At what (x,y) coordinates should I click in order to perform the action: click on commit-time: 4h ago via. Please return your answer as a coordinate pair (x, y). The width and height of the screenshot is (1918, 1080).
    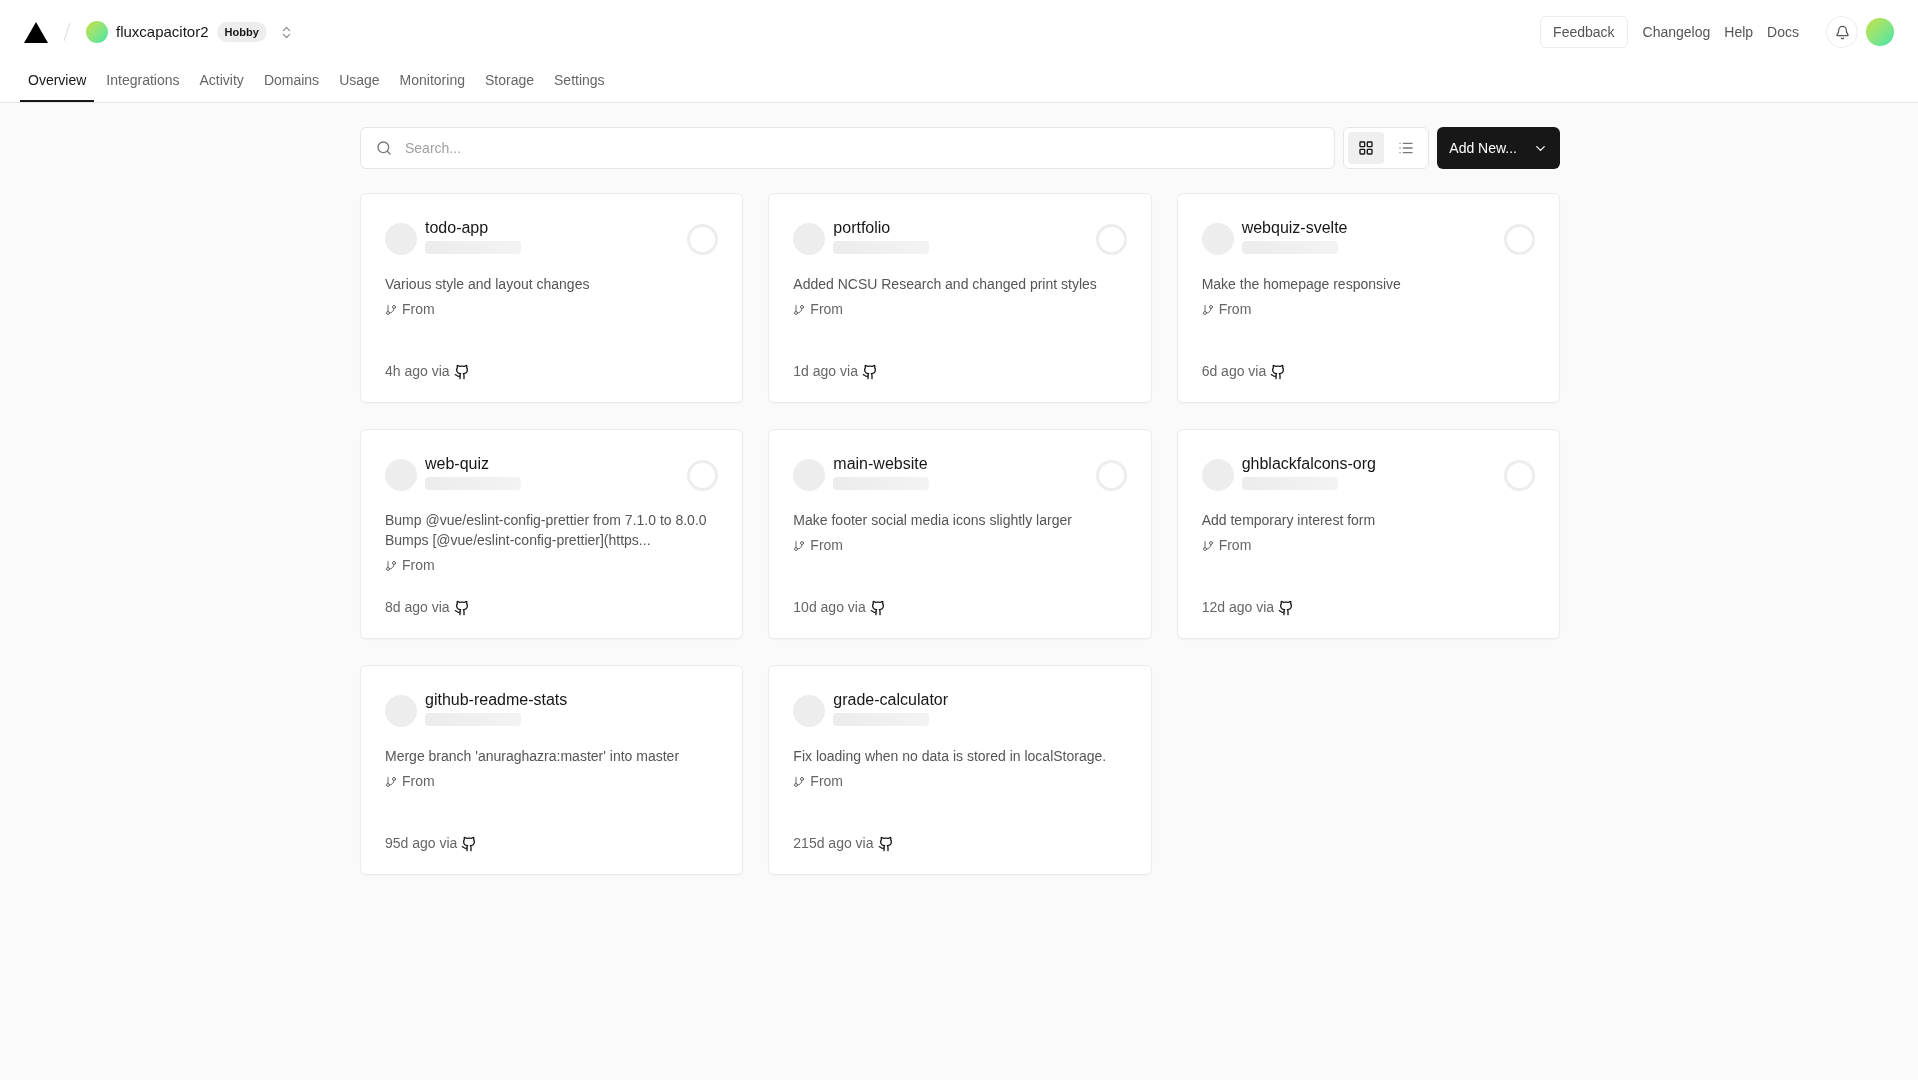
    Looking at the image, I should click on (417, 371).